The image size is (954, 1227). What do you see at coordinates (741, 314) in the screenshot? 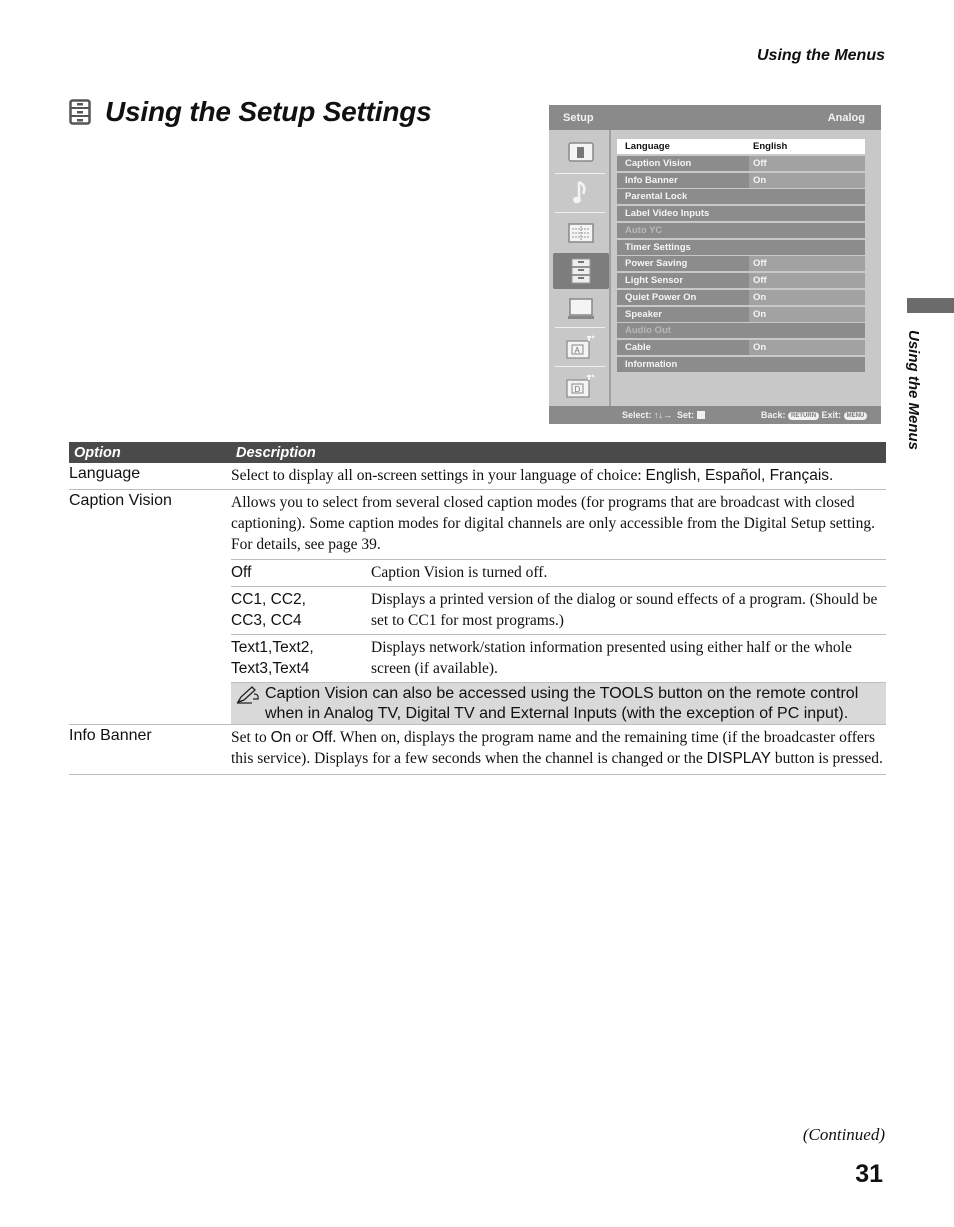
I see `tv-menu-item: Speaker On` at bounding box center [741, 314].